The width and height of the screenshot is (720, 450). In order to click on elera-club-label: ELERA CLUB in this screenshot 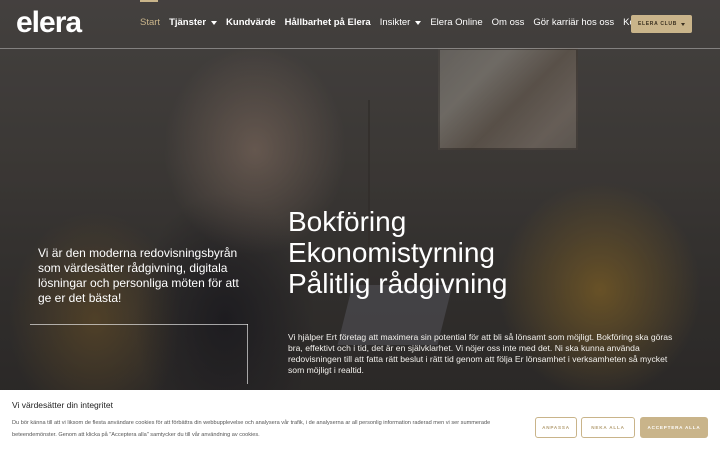, I will do `click(657, 24)`.